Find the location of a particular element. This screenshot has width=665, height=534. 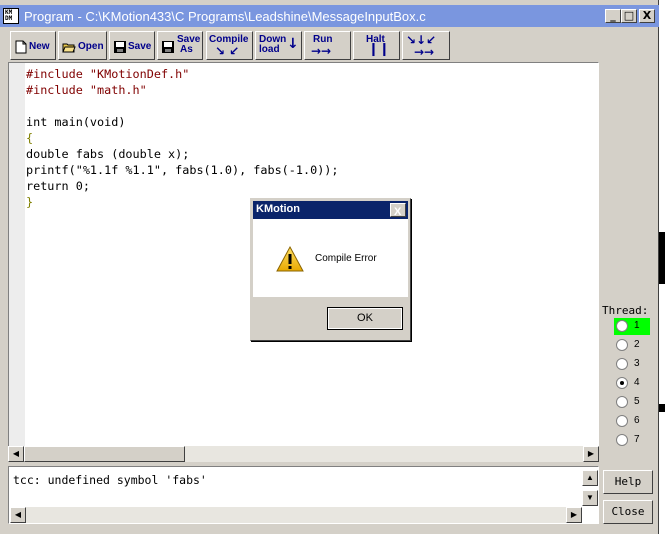

new-file-icon is located at coordinates (21, 47).